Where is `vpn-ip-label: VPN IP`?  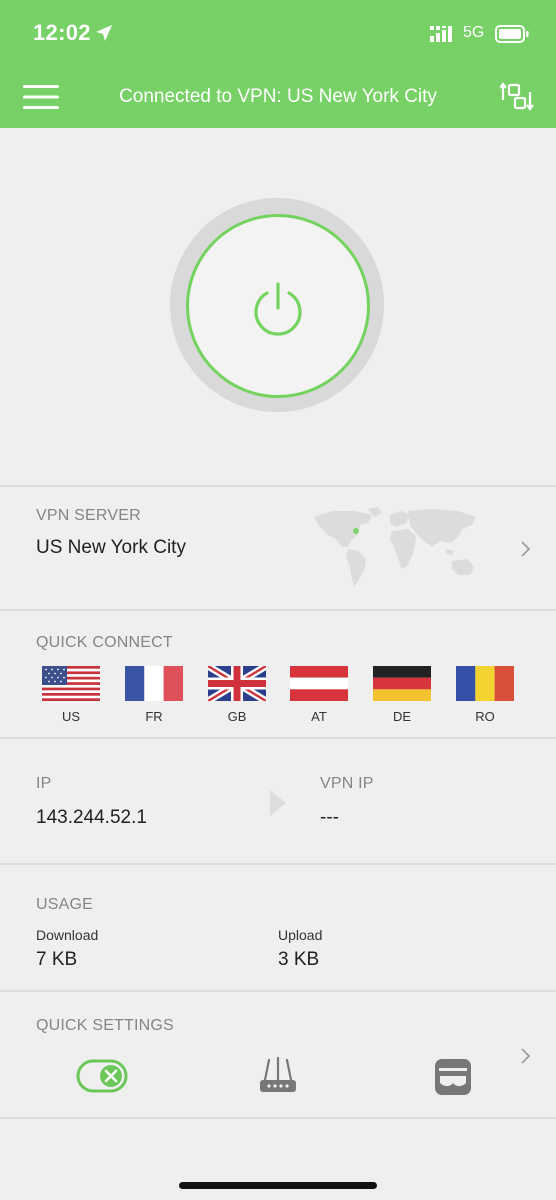
vpn-ip-label: VPN IP is located at coordinates (347, 783).